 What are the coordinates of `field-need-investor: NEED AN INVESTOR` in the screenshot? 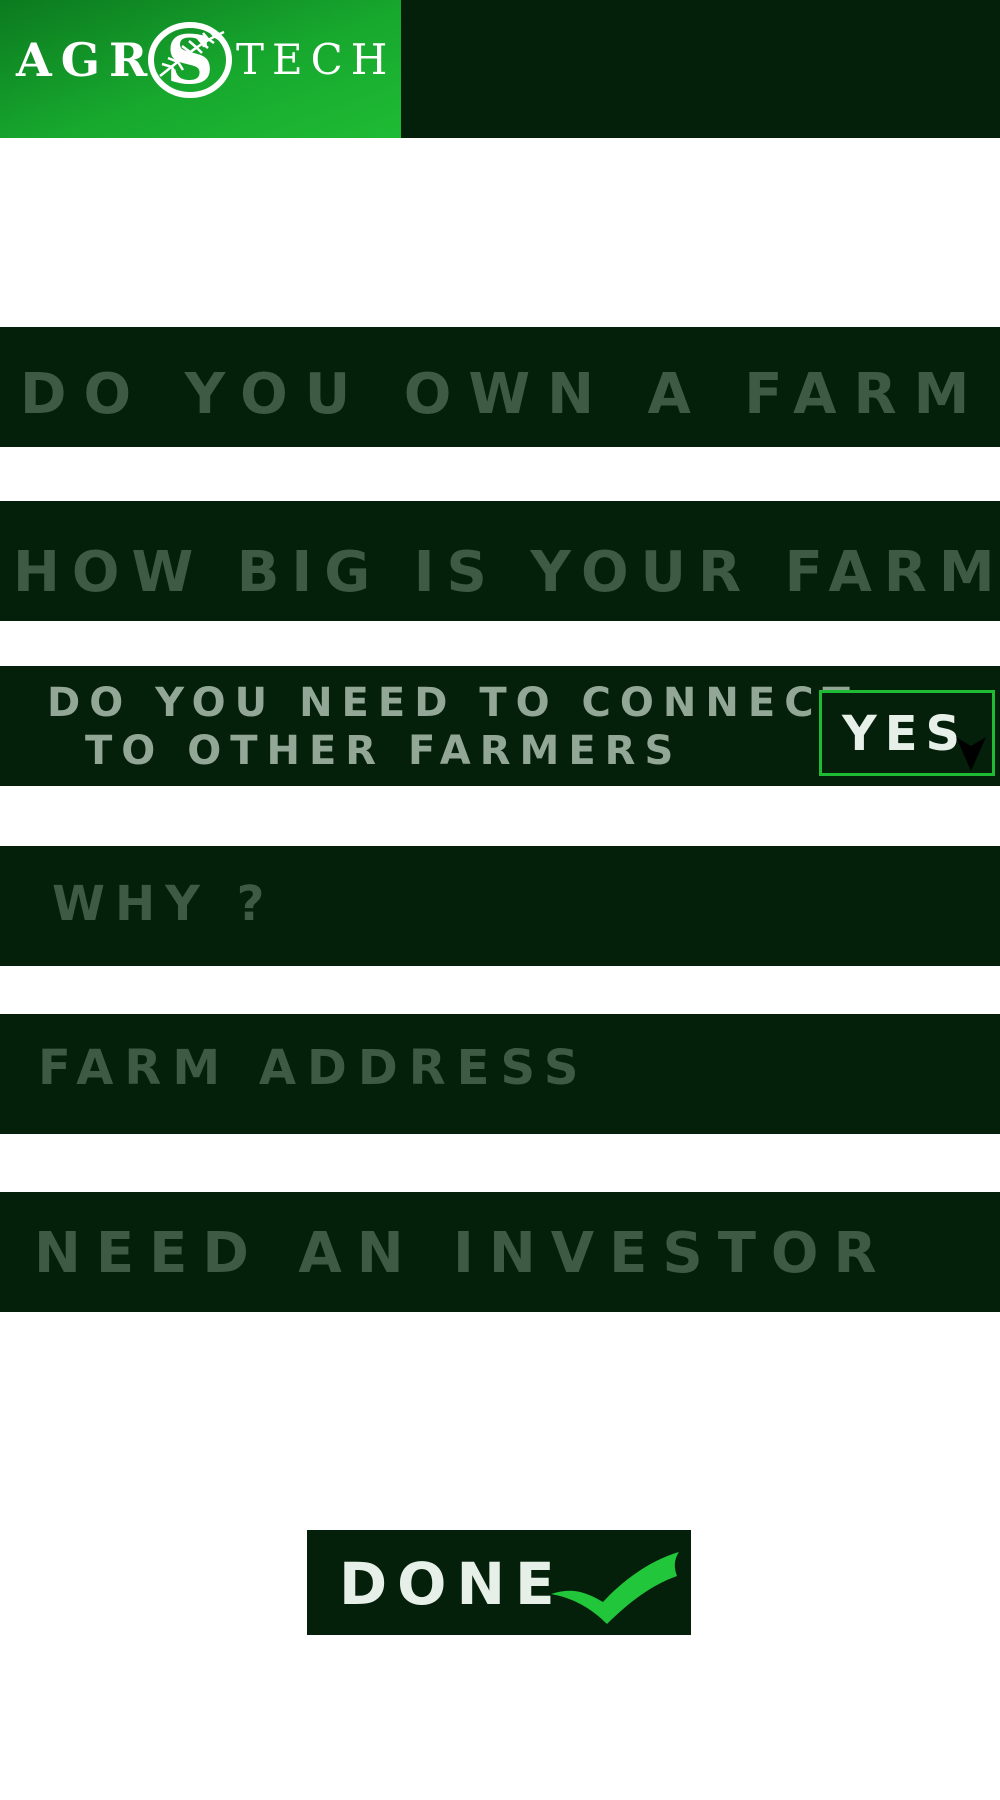 It's located at (500, 1252).